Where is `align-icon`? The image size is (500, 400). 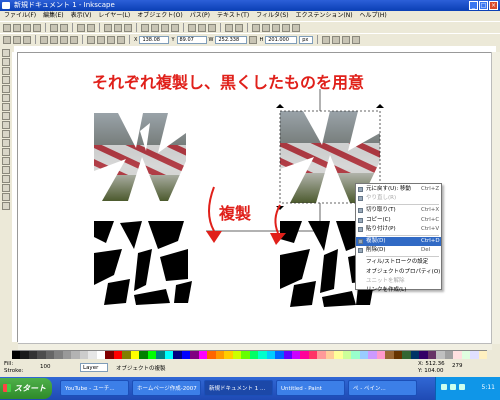
align-icon is located at coordinates (286, 27).